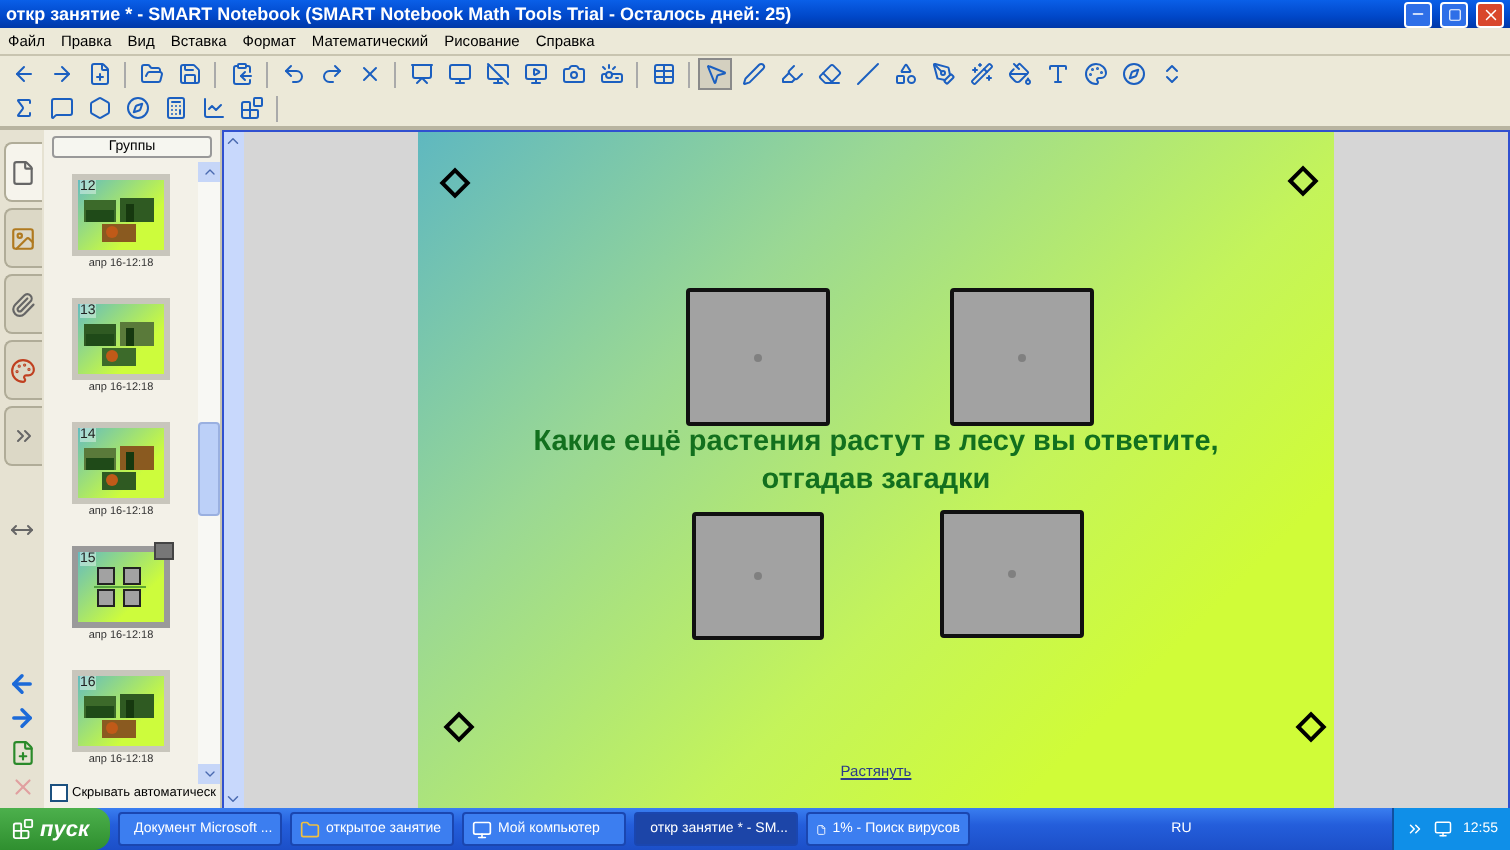  I want to click on delete-icon, so click(369, 74).